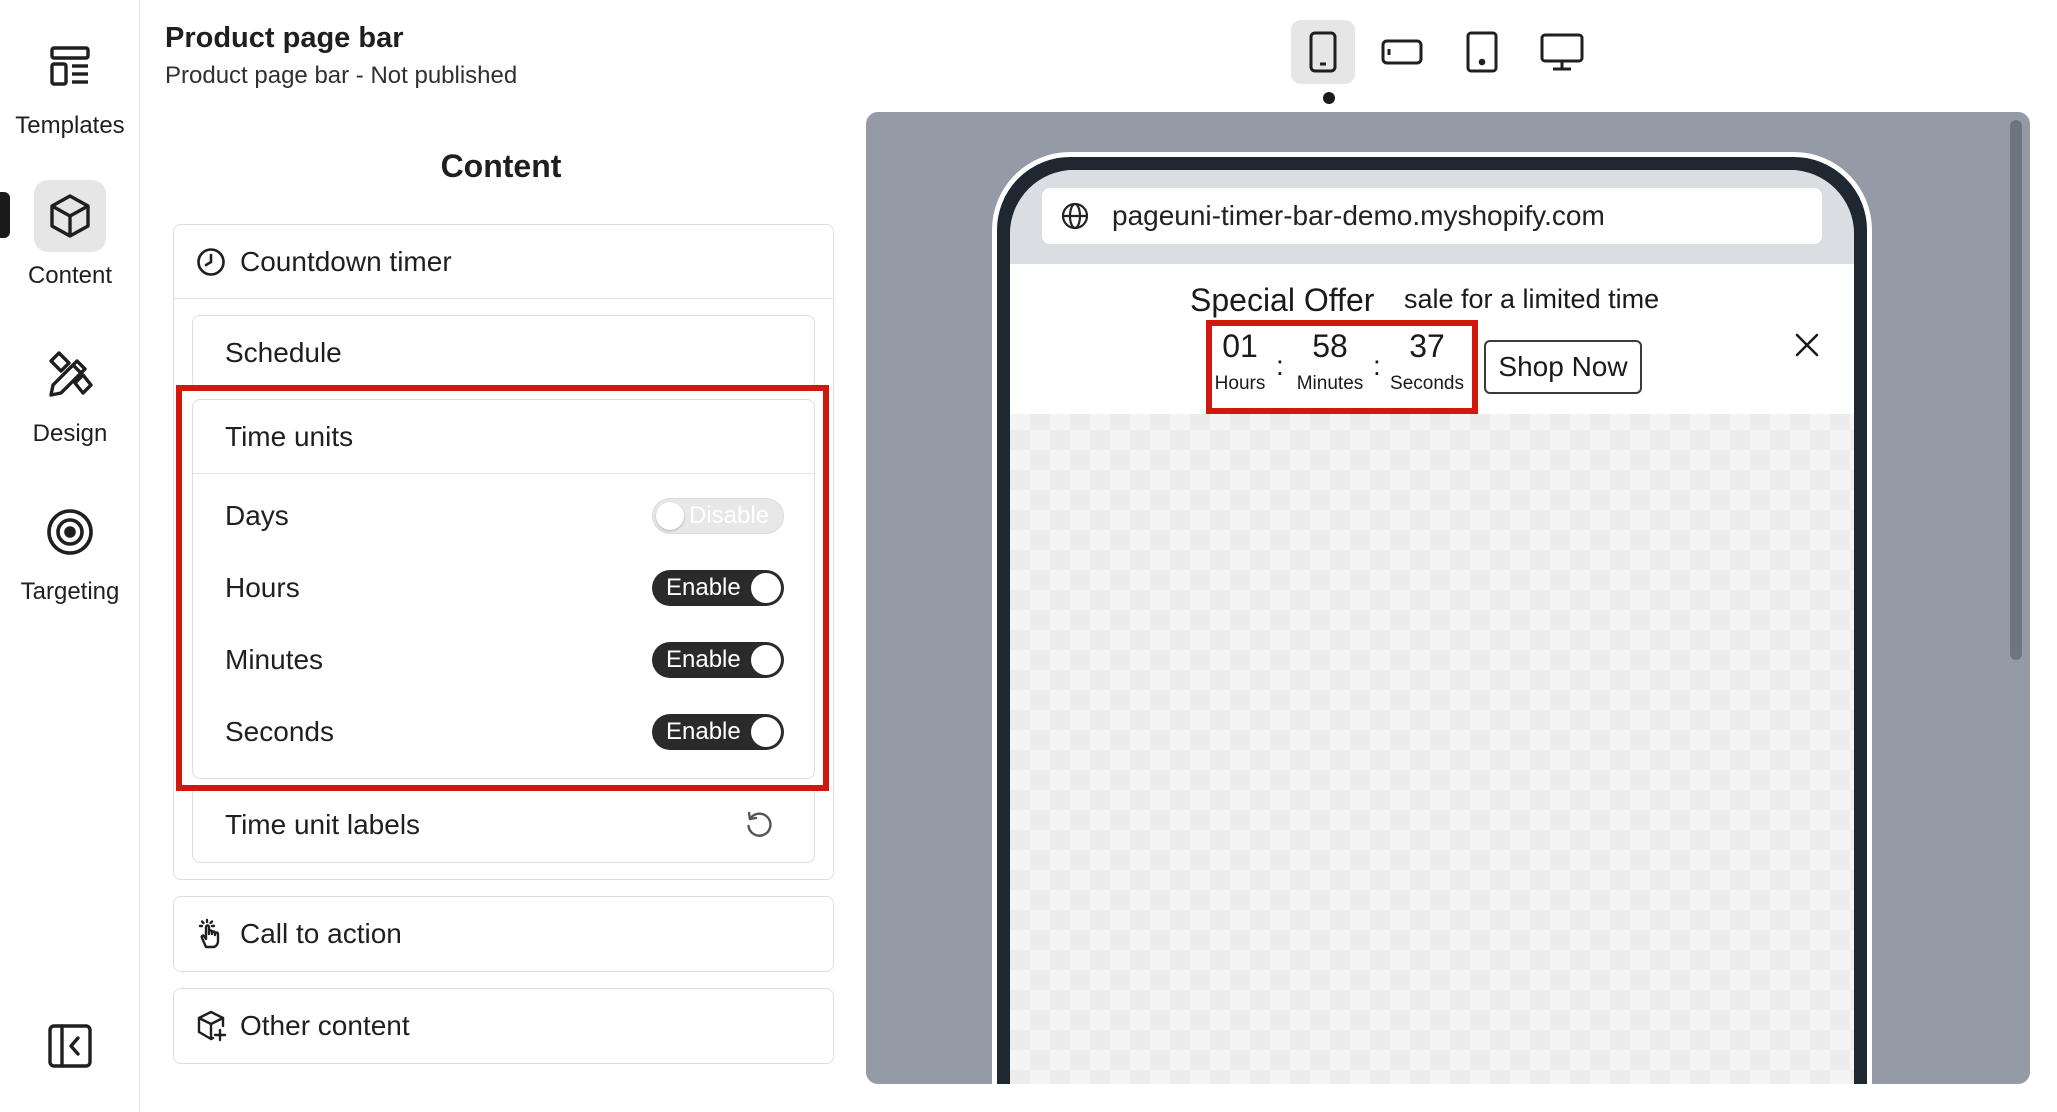 This screenshot has width=2057, height=1112. Describe the element at coordinates (325, 1025) in the screenshot. I see `other-content-label: Other content` at that location.